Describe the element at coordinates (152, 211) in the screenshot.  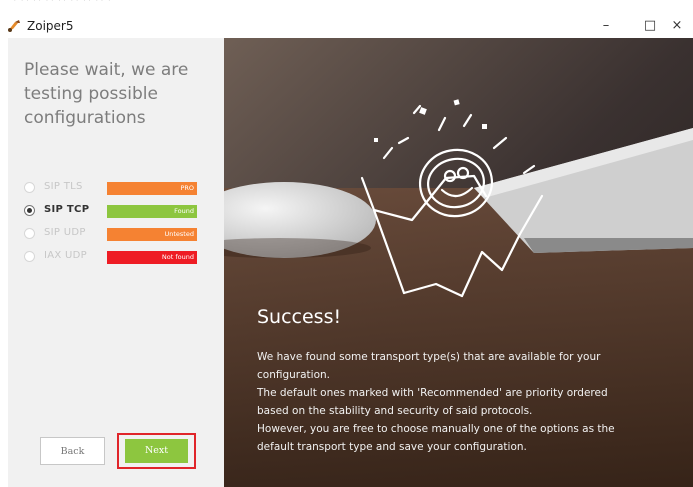
I see `status-badge: Found` at that location.